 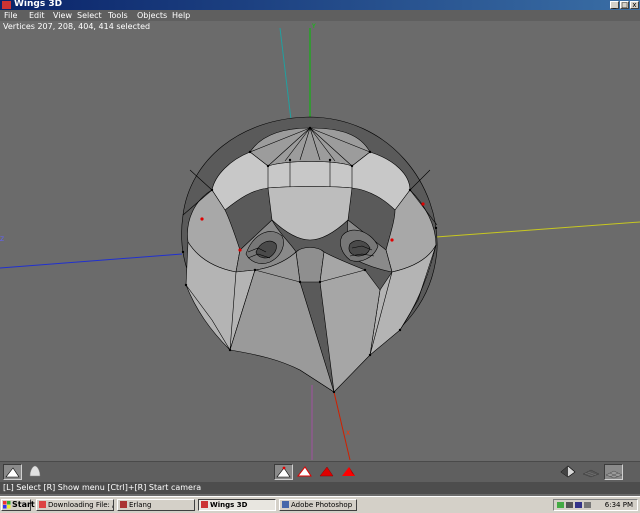 I want to click on erlang-icon, so click(x=123, y=504).